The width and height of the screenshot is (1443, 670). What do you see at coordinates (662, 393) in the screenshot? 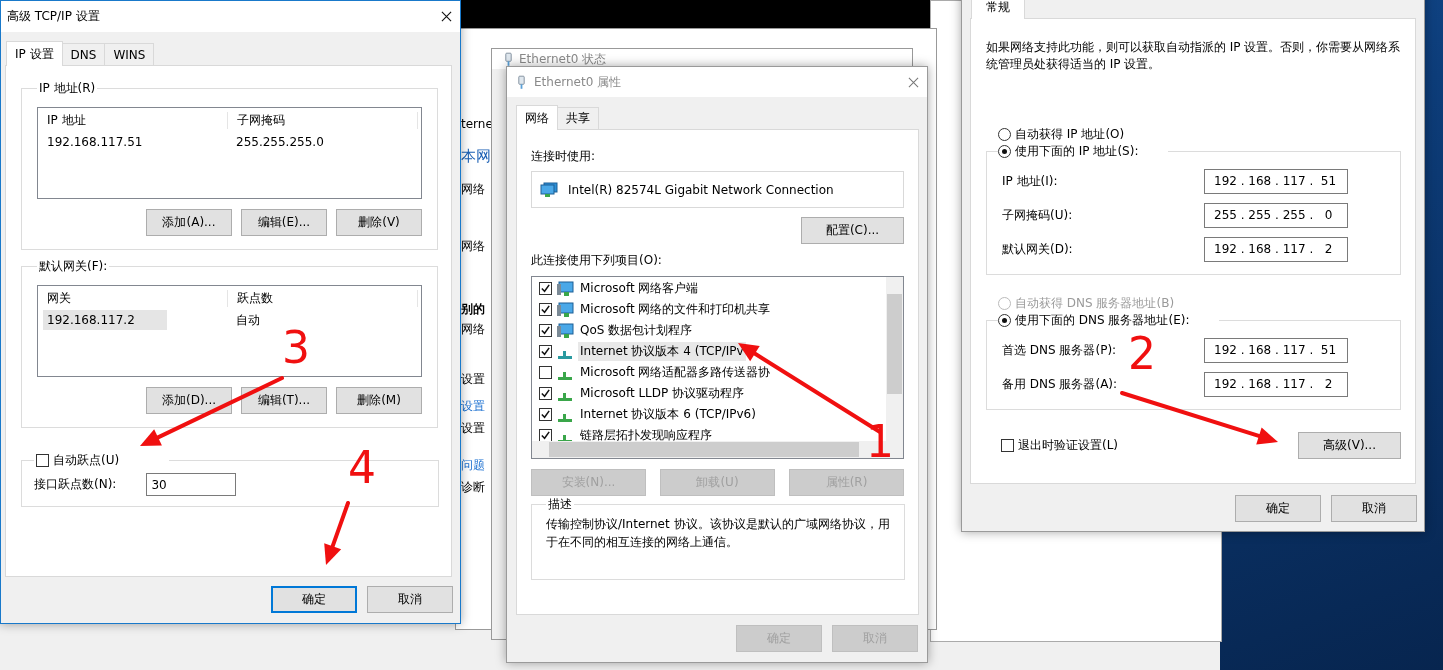
I see `list-item: Microsoft LLDP 协议驱动程序` at bounding box center [662, 393].